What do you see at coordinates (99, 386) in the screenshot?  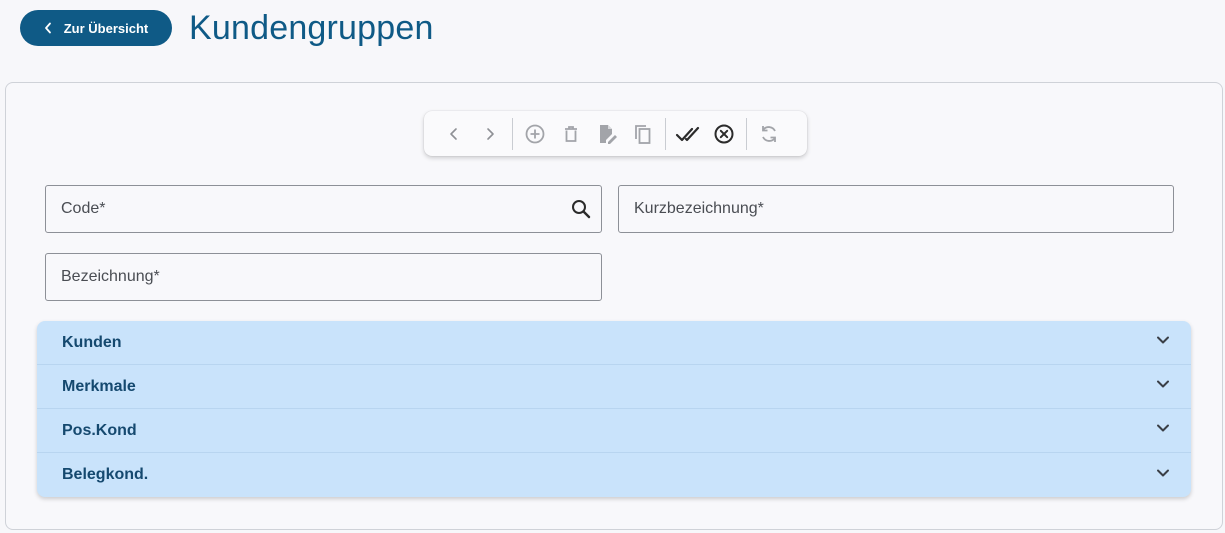 I see `accordion-item-label: Merkmale` at bounding box center [99, 386].